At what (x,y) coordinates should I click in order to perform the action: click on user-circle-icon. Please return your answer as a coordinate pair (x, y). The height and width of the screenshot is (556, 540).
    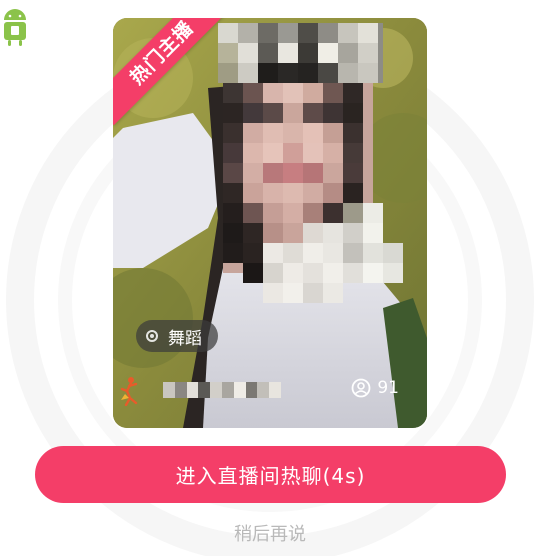
    Looking at the image, I should click on (361, 388).